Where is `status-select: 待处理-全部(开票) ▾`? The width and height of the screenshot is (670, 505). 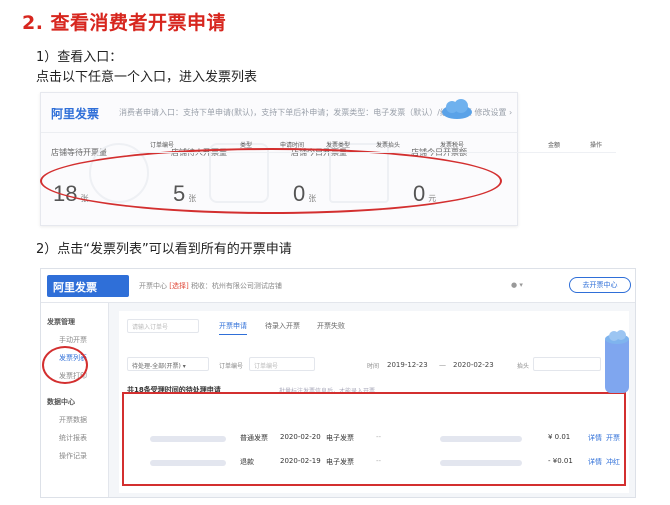
status-select: 待处理-全部(开票) ▾ is located at coordinates (168, 364).